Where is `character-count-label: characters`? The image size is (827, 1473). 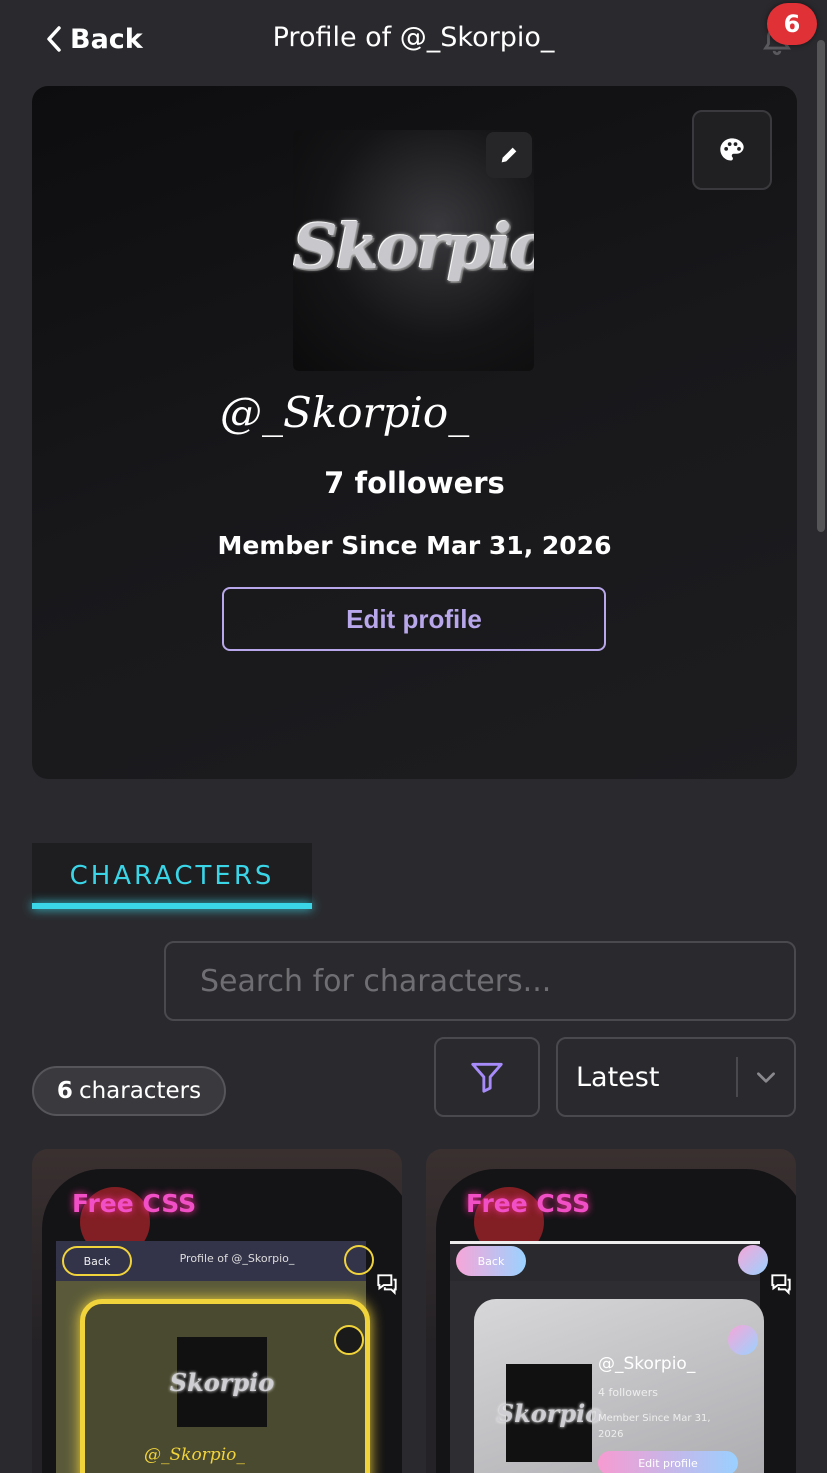 character-count-label: characters is located at coordinates (140, 1091).